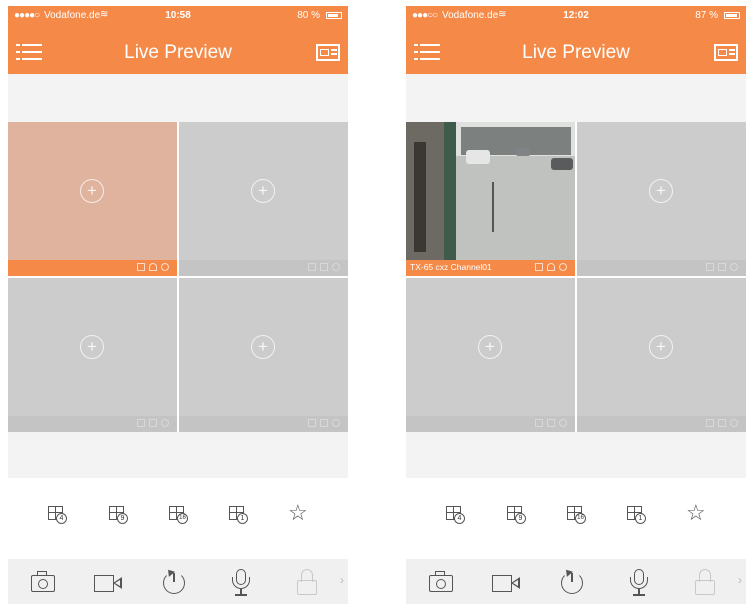  What do you see at coordinates (178, 15) in the screenshot?
I see `status-bar: ●●●●○ Vodafone.de ≋ 10:58 80 %` at bounding box center [178, 15].